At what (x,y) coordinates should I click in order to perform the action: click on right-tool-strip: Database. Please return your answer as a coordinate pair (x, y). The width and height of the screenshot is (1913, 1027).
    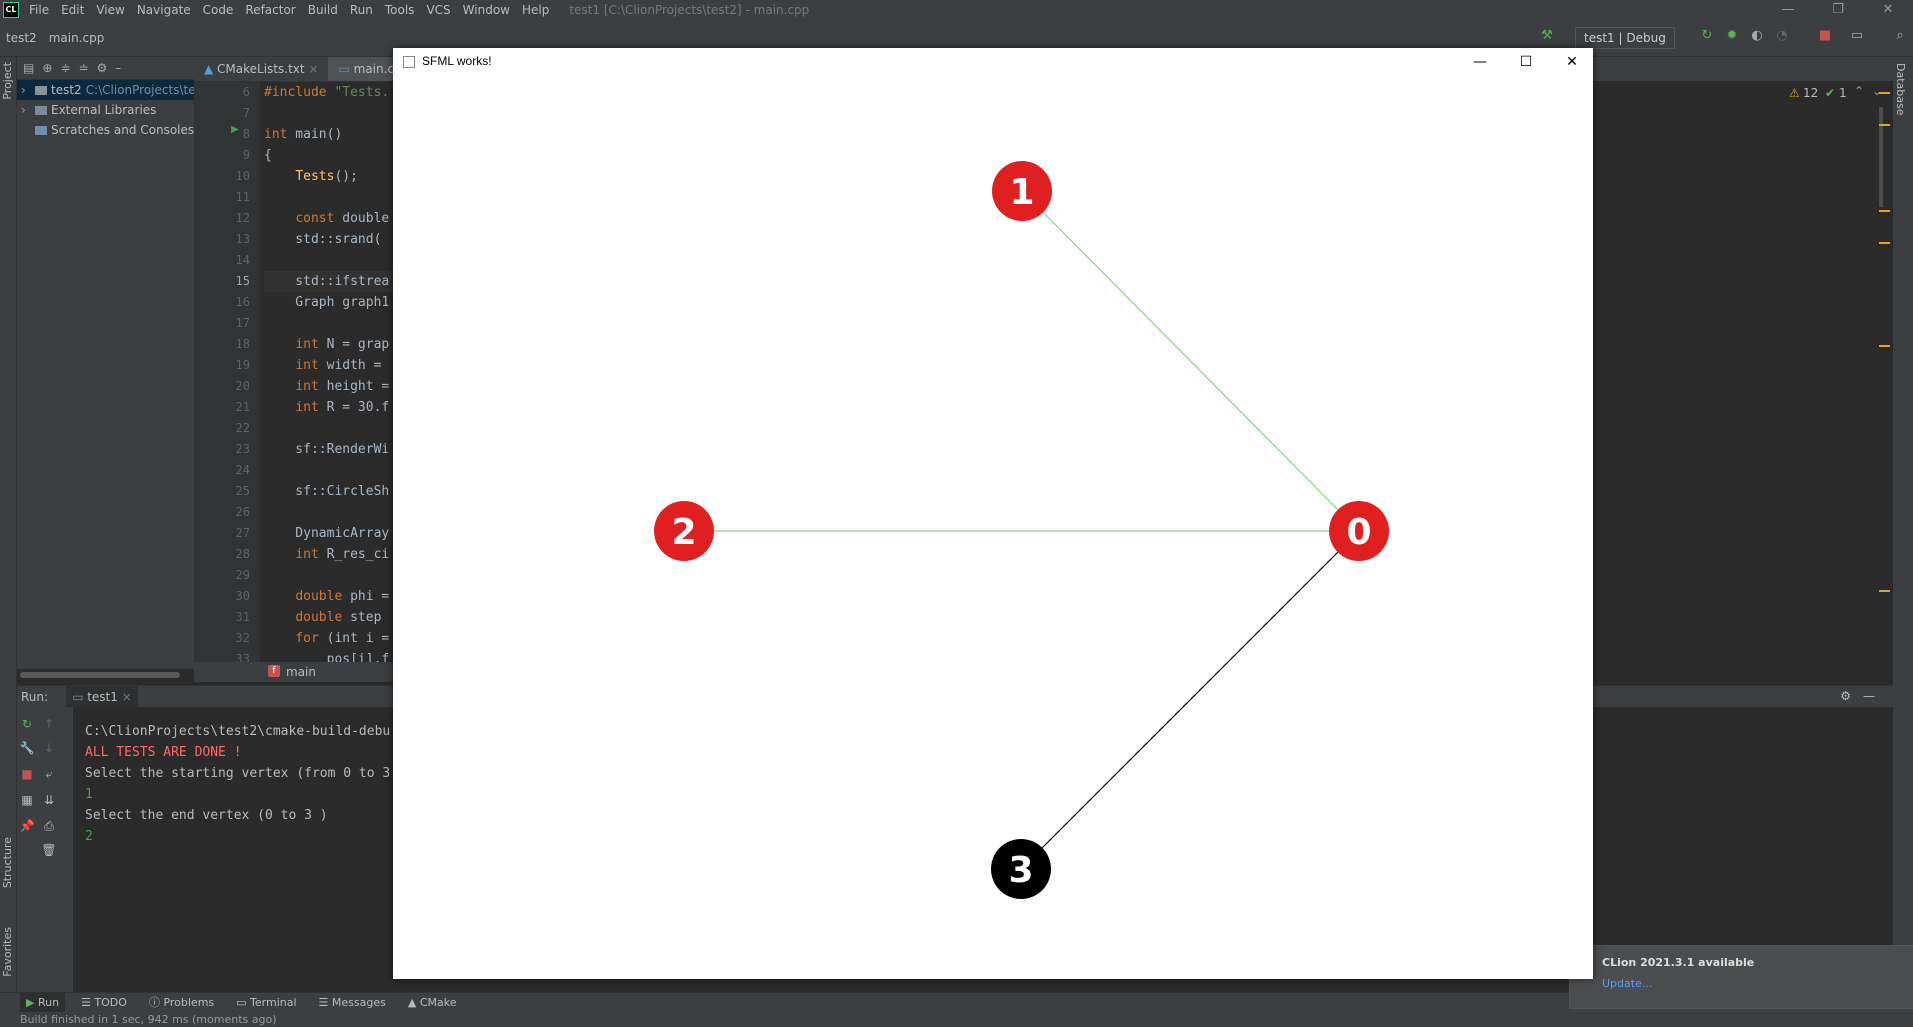
    Looking at the image, I should click on (1903, 524).